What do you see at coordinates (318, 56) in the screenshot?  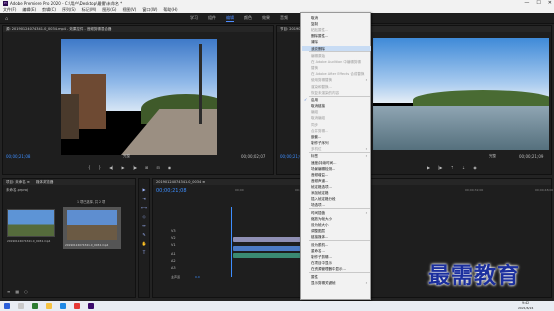 I see `context-menu-item: 编辑原始` at bounding box center [318, 56].